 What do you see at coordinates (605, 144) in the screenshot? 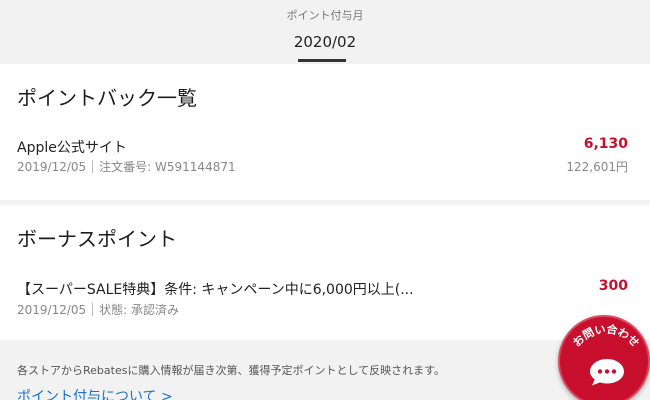
I see `points-value: 6,130` at bounding box center [605, 144].